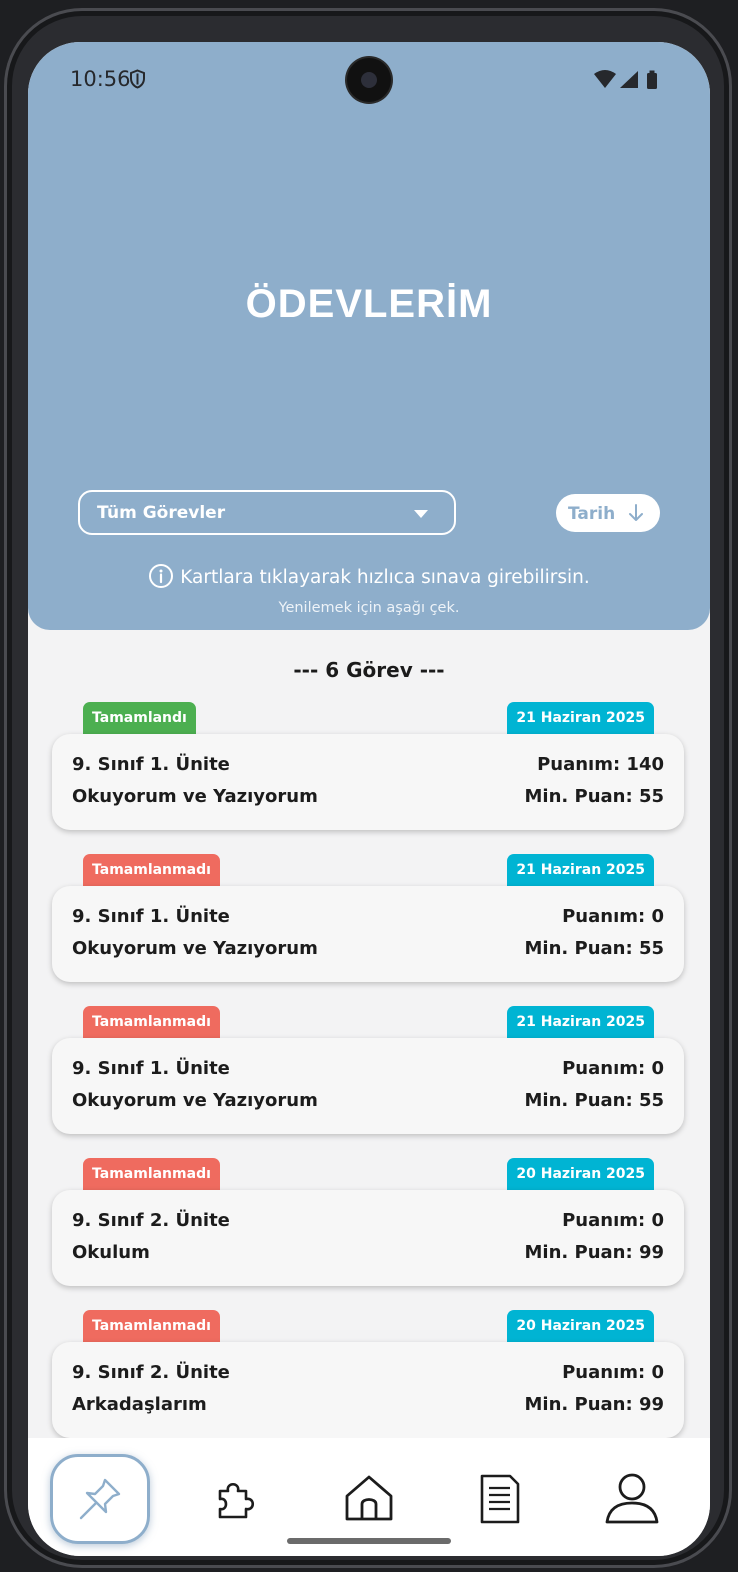 This screenshot has height=1572, width=738. I want to click on status-bar: 10:56, so click(369, 82).